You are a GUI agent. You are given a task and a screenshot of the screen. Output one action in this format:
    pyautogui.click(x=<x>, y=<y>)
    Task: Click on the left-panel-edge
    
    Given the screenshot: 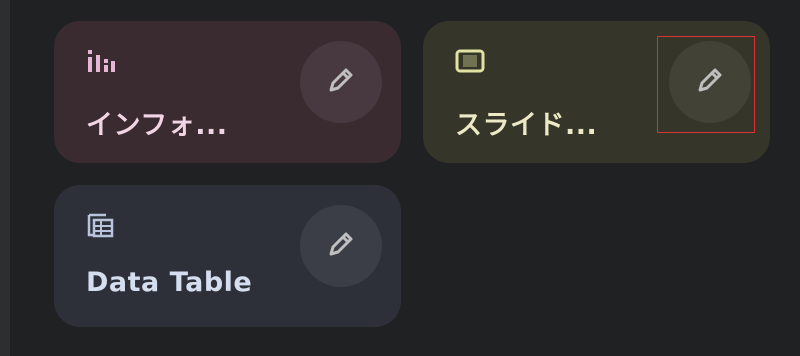 What is the action you would take?
    pyautogui.click(x=5, y=178)
    